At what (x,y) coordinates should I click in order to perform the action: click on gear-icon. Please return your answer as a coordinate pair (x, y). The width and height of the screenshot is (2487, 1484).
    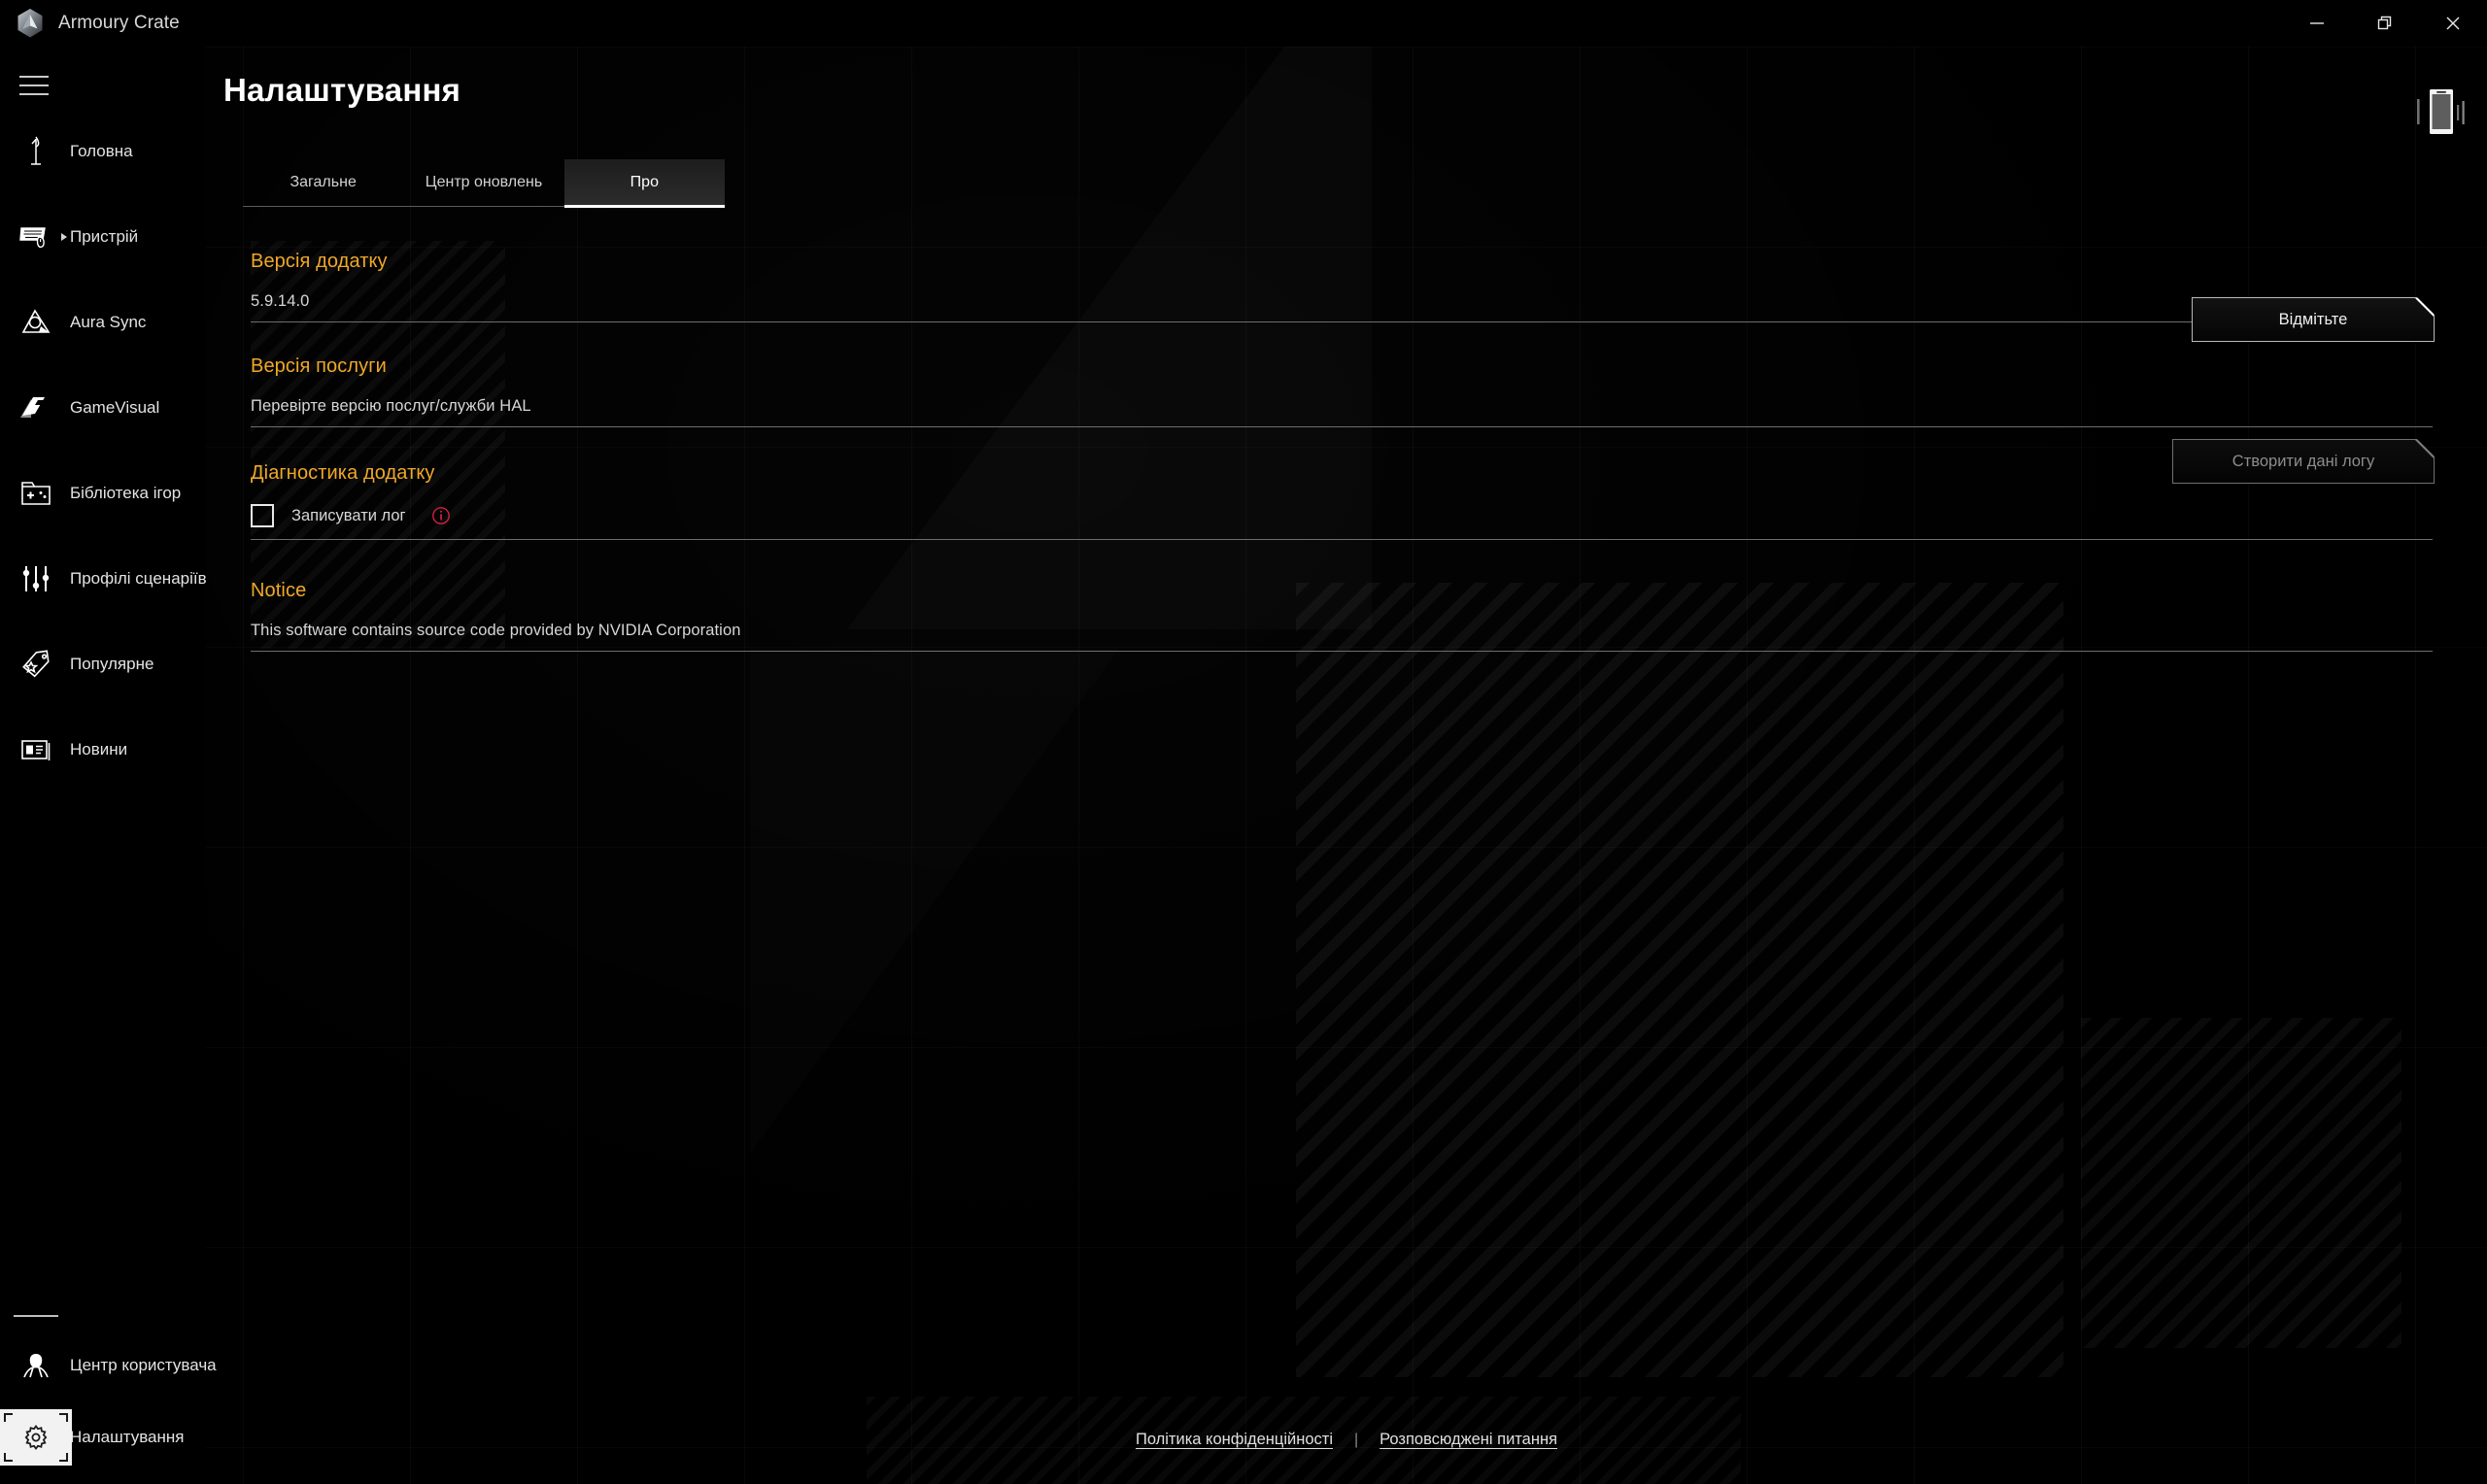
    Looking at the image, I should click on (36, 1437).